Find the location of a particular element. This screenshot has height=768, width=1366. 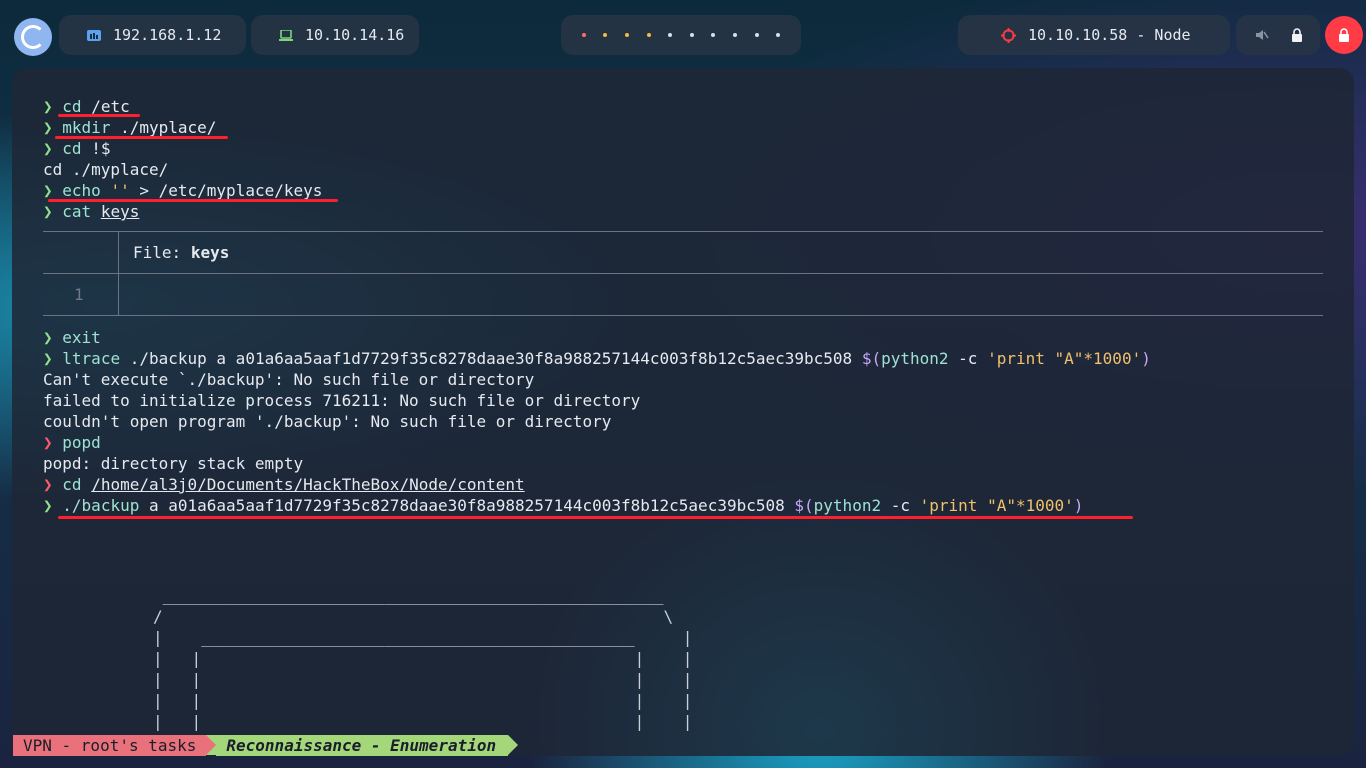

target-pill: 10.10.10.58 - Node is located at coordinates (1094, 35).